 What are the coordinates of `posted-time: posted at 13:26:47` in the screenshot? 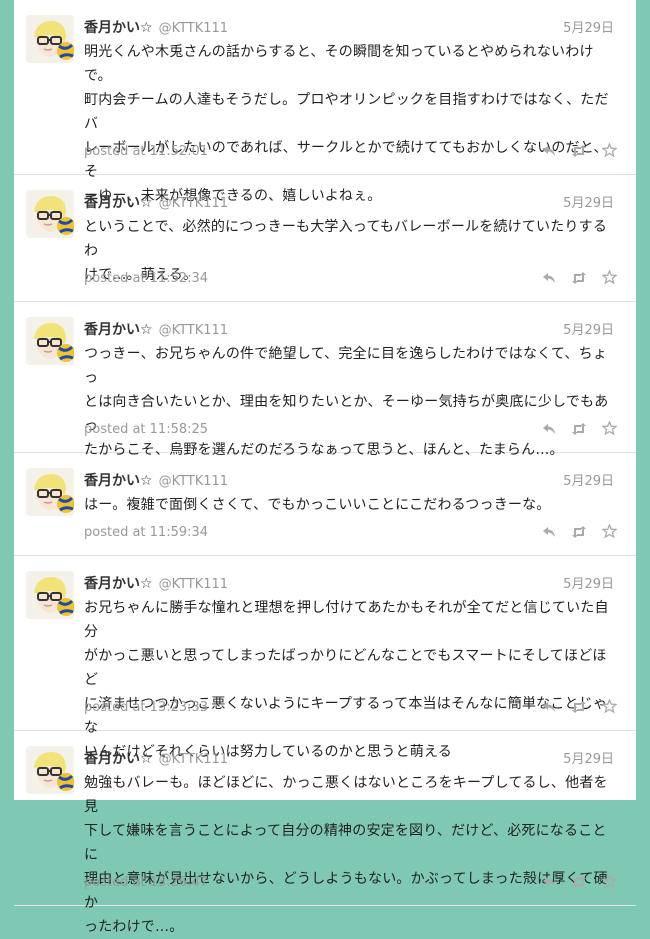 It's located at (146, 882).